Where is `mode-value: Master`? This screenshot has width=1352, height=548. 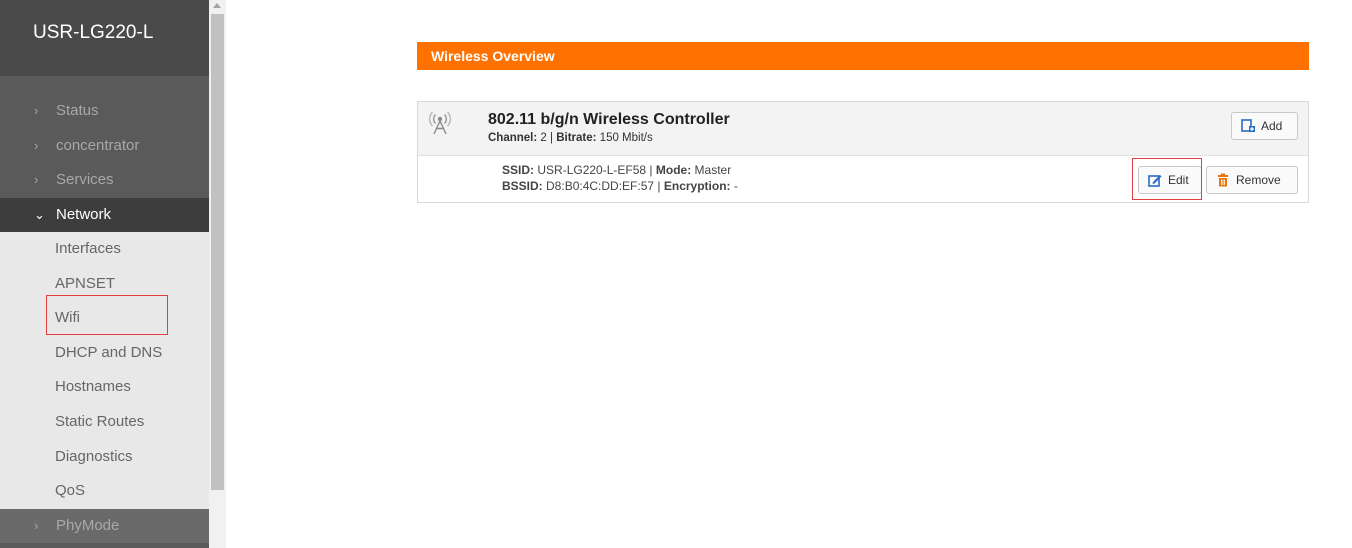 mode-value: Master is located at coordinates (713, 170).